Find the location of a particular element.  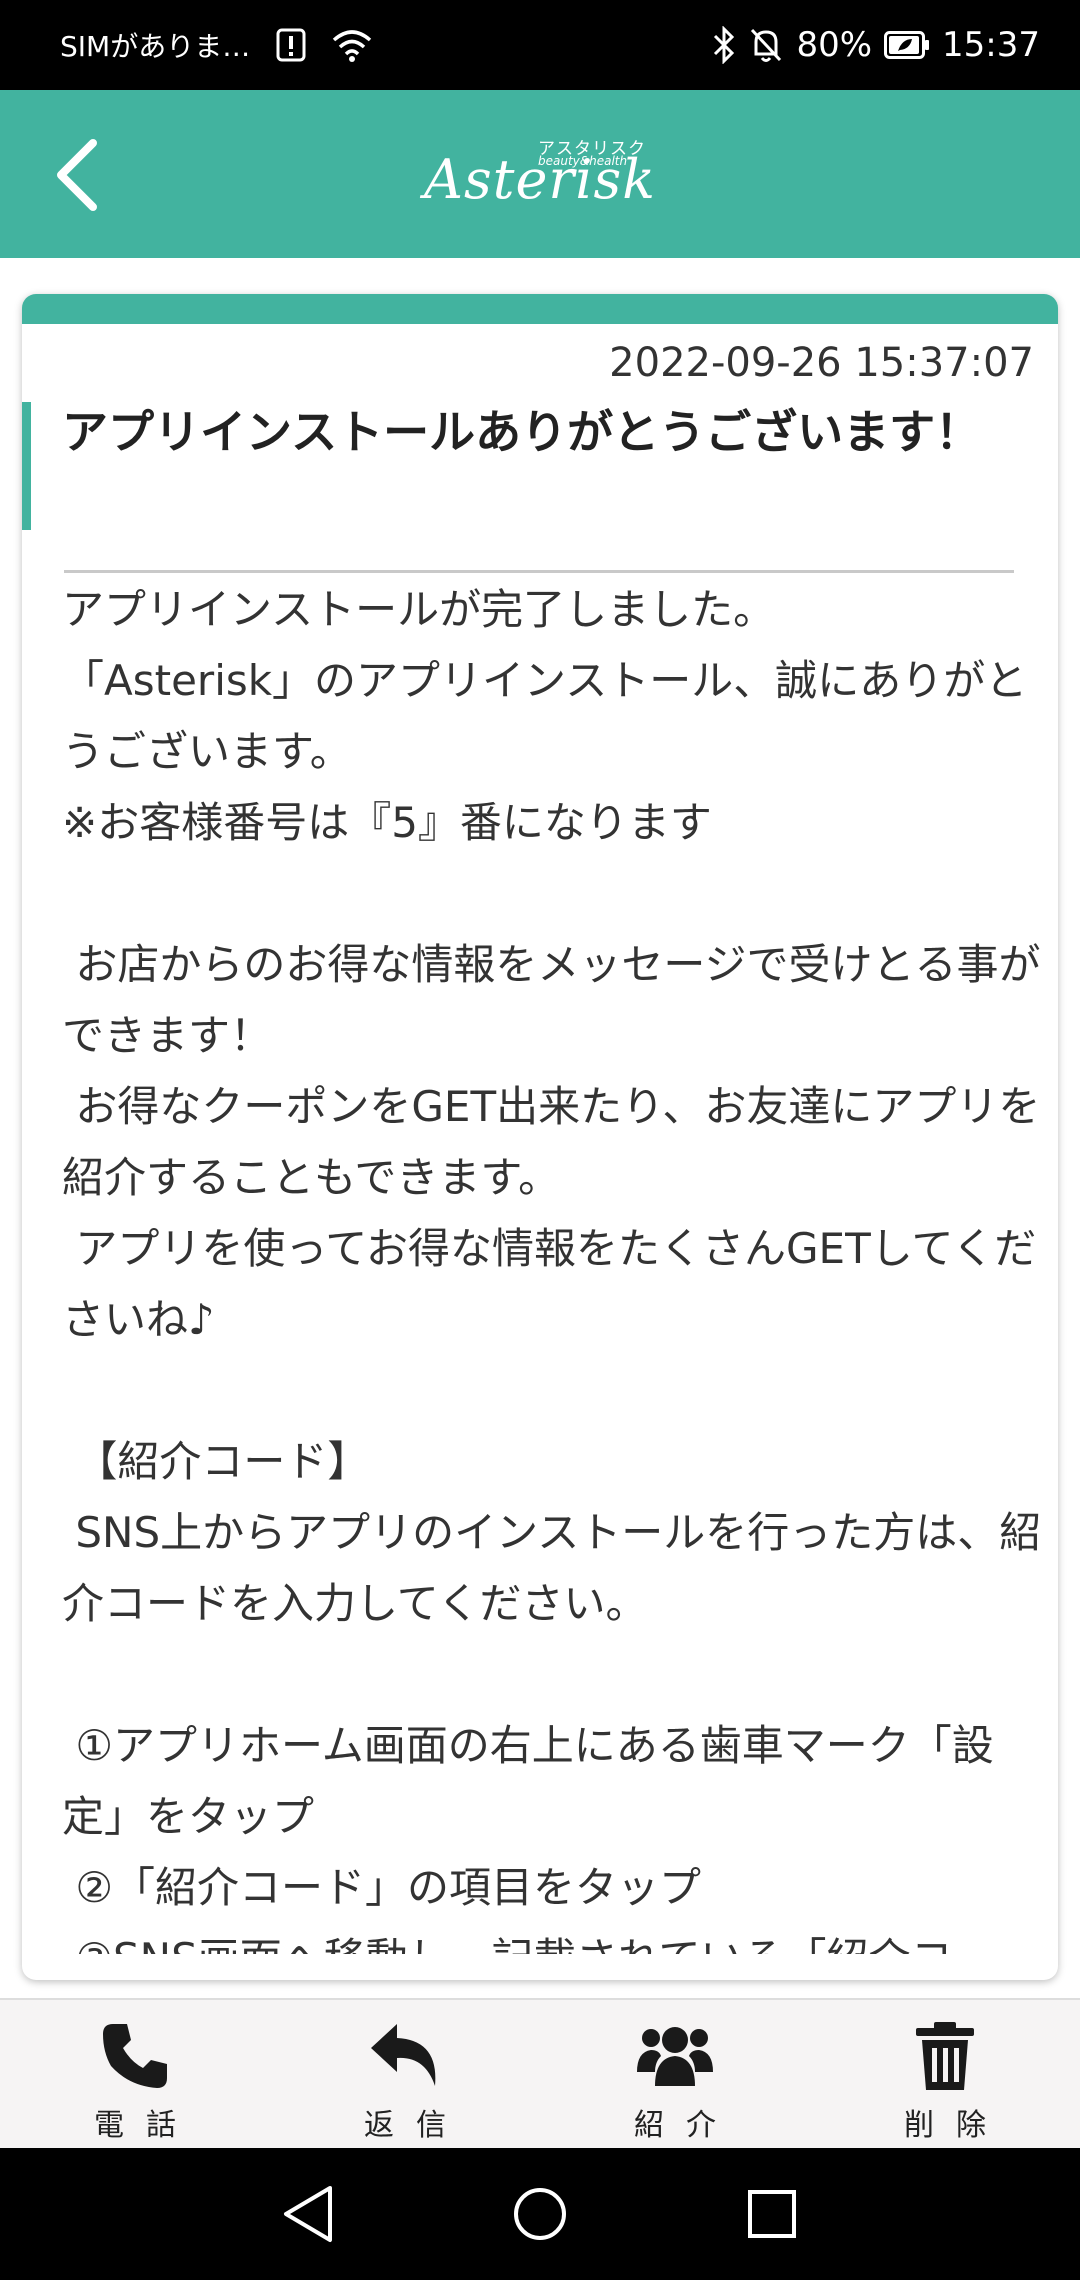

message-date: 2022-09-26 15:37:07 is located at coordinates (821, 363).